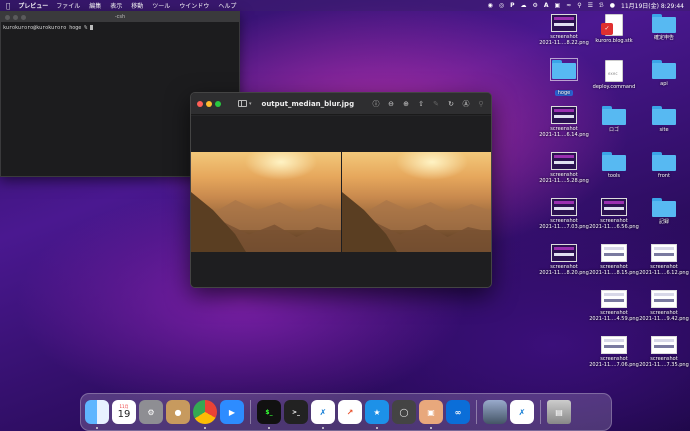 The image size is (690, 431). What do you see at coordinates (296, 412) in the screenshot?
I see `iterm-icon: >_` at bounding box center [296, 412].